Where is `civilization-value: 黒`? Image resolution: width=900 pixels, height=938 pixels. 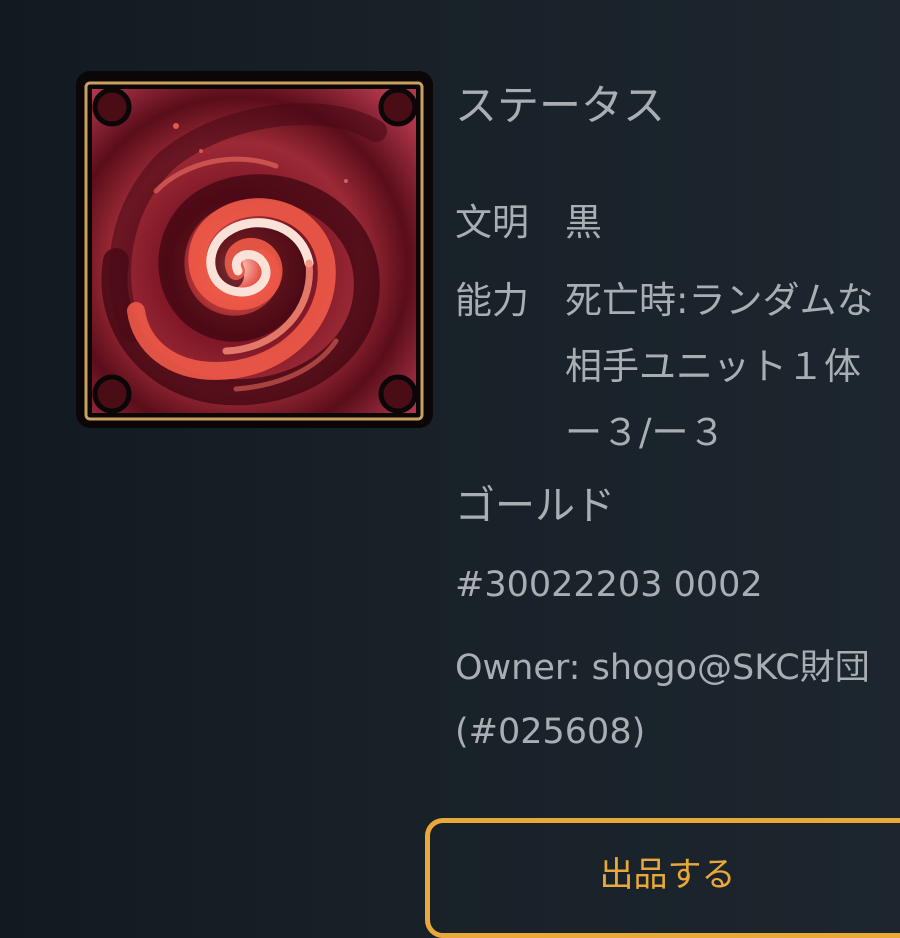
civilization-value: 黒 is located at coordinates (583, 222).